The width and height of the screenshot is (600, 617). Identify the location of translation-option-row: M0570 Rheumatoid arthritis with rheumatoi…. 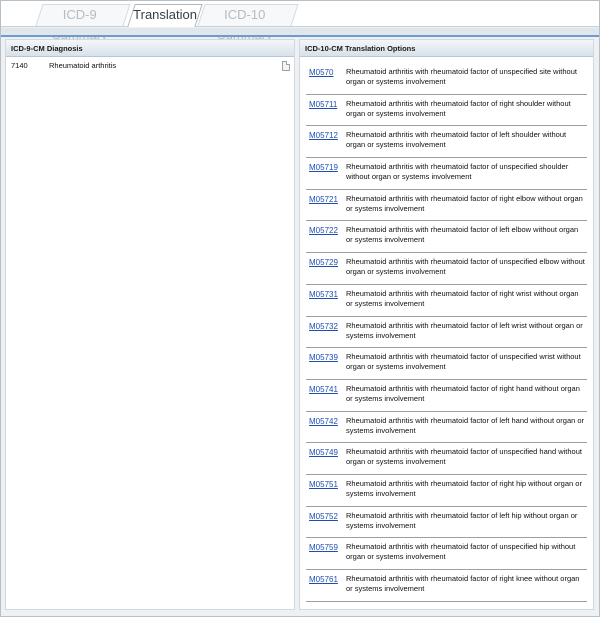
(446, 79).